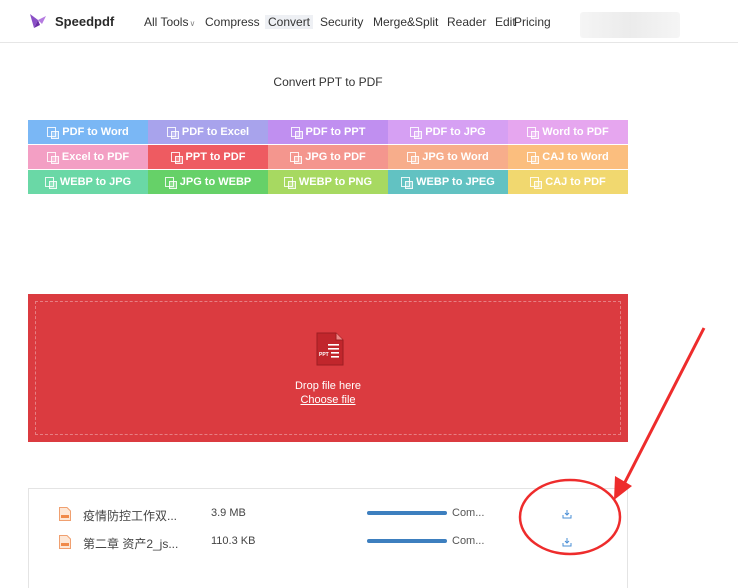  Describe the element at coordinates (448, 157) in the screenshot. I see `tool-jpg-to-word: JPG to Word` at that location.